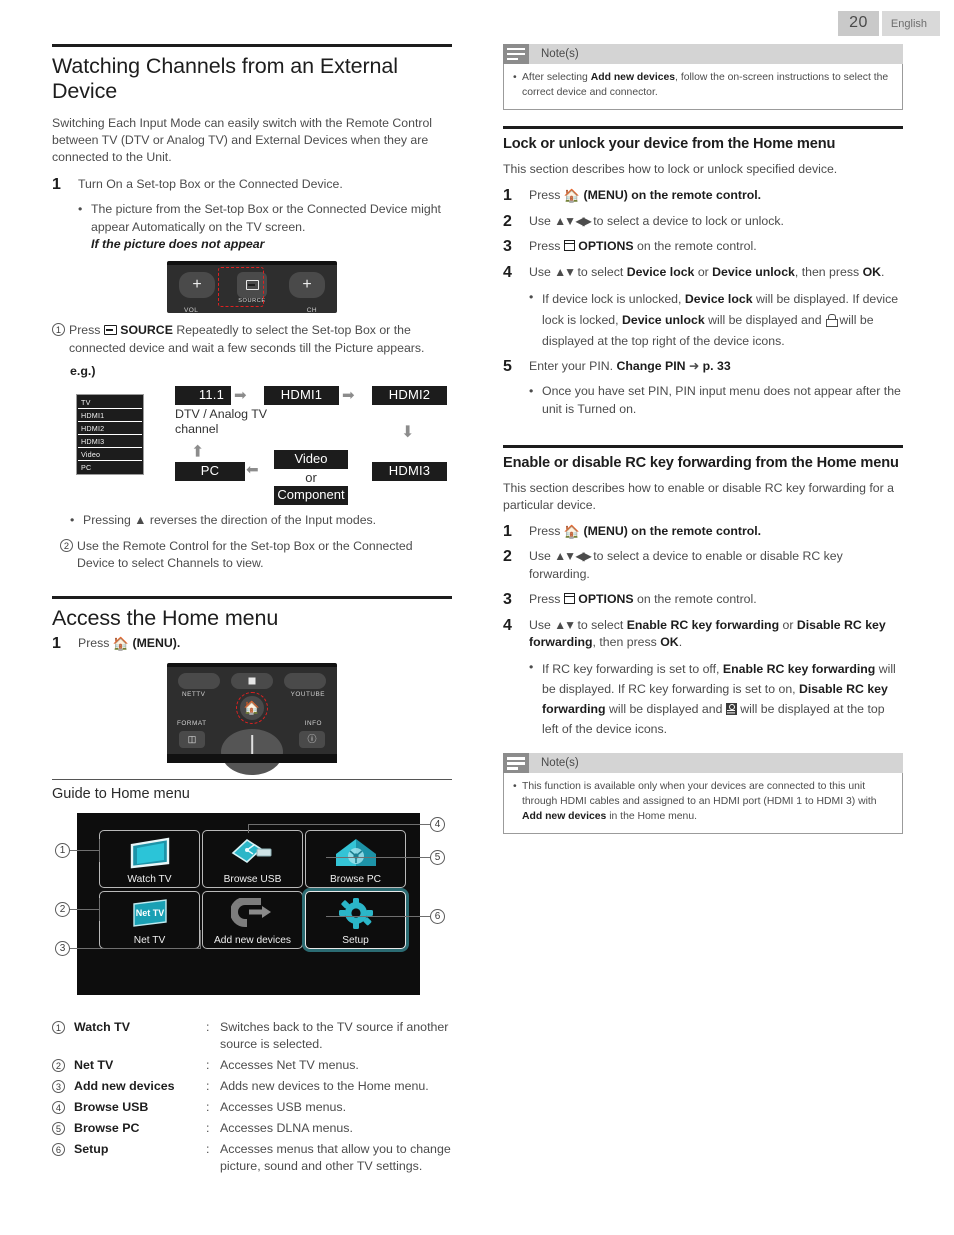 This screenshot has width=954, height=1235. Describe the element at coordinates (910, 23) in the screenshot. I see `page-language: English` at that location.